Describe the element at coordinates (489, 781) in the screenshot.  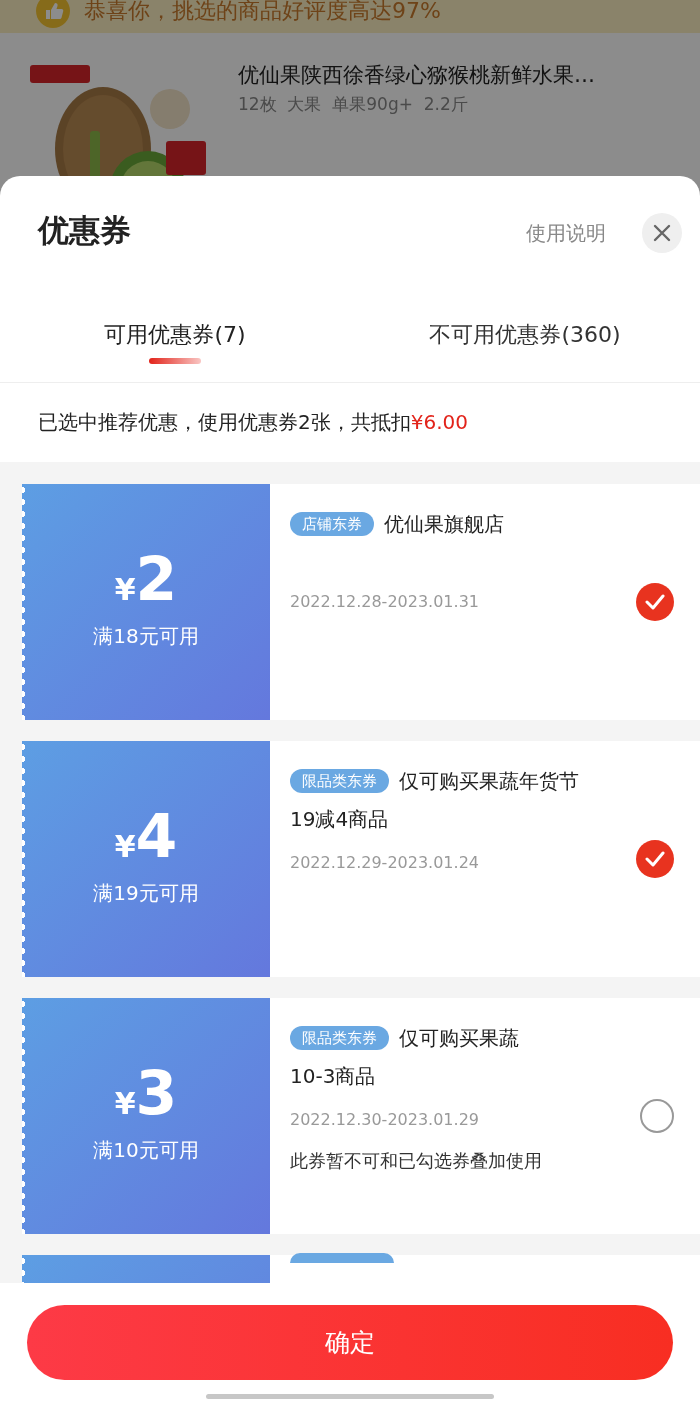
I see `coupon-title: 仅可购买果蔬年货节` at that location.